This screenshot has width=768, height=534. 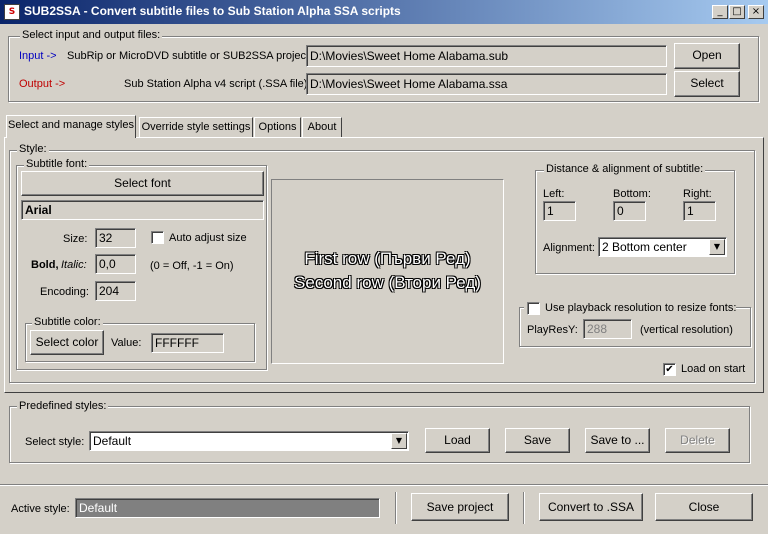 I want to click on bold-italic-hint: (0 = Off, -1 = On), so click(x=192, y=266).